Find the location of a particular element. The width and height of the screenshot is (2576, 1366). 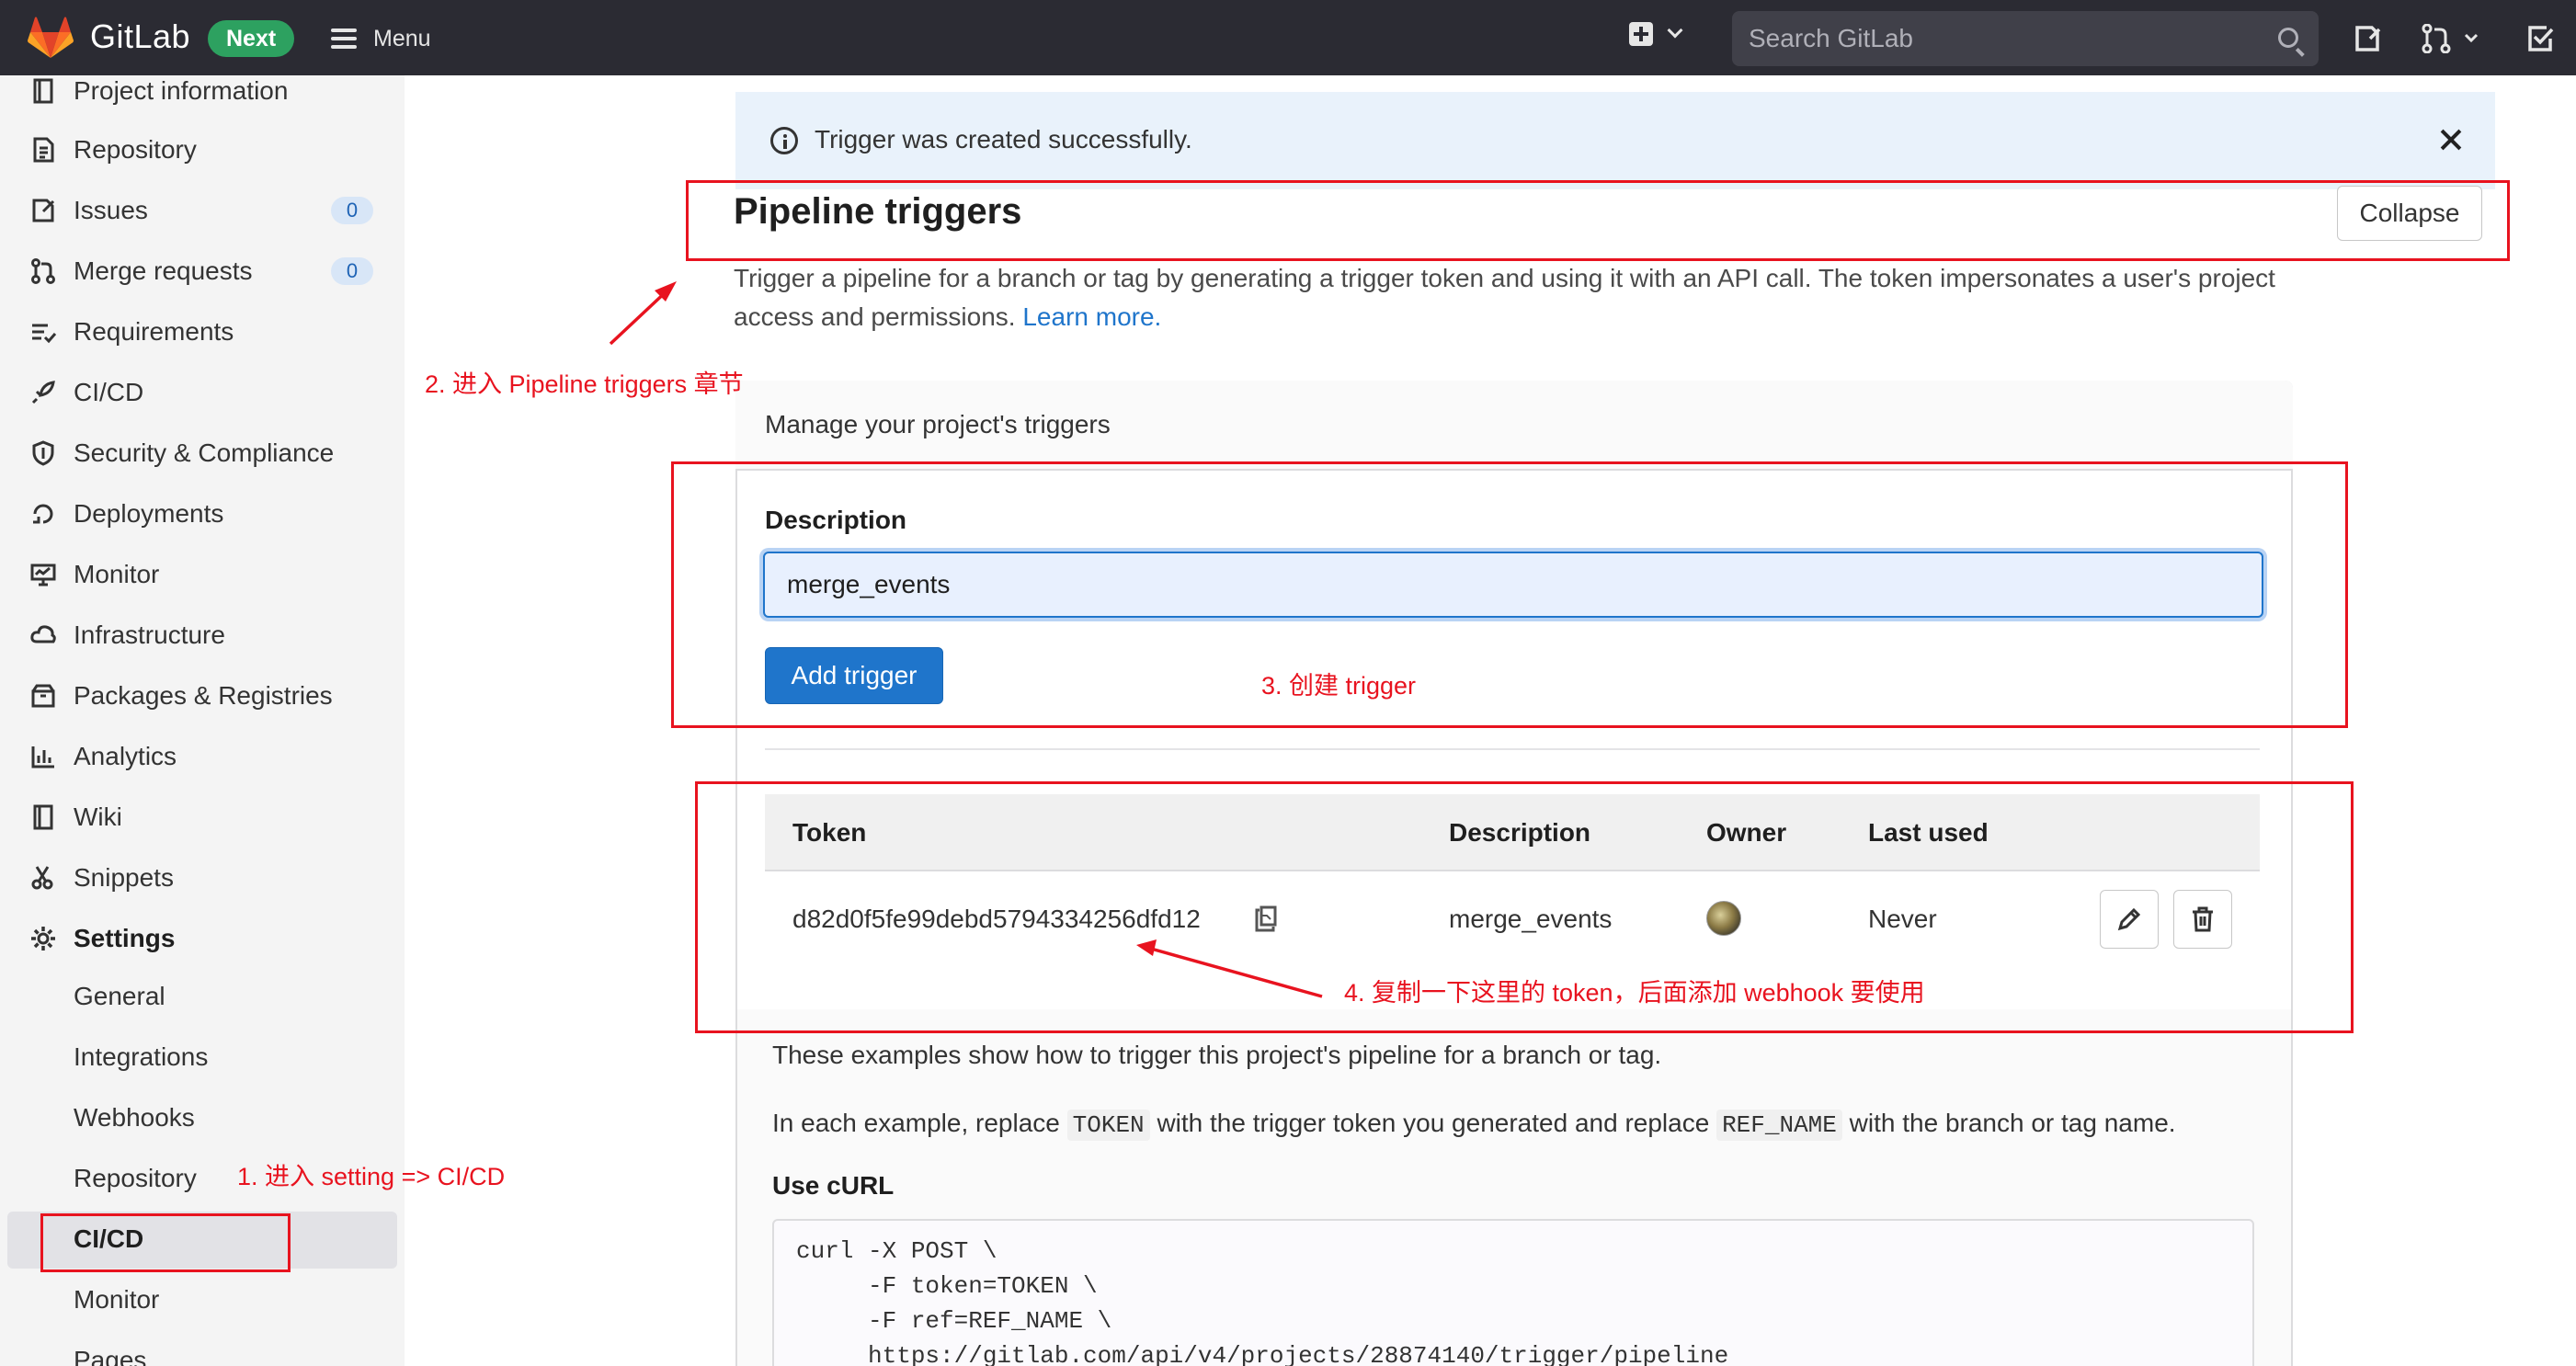

gitlab-logo-icon is located at coordinates (51, 38).